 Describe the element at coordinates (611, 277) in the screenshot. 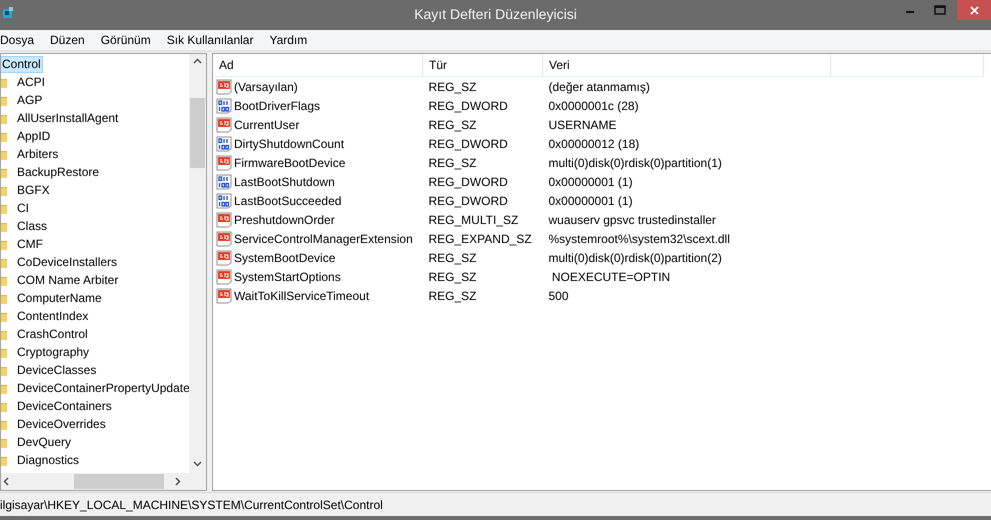

I see `value-data: NOEXECUTE=OPTIN` at that location.